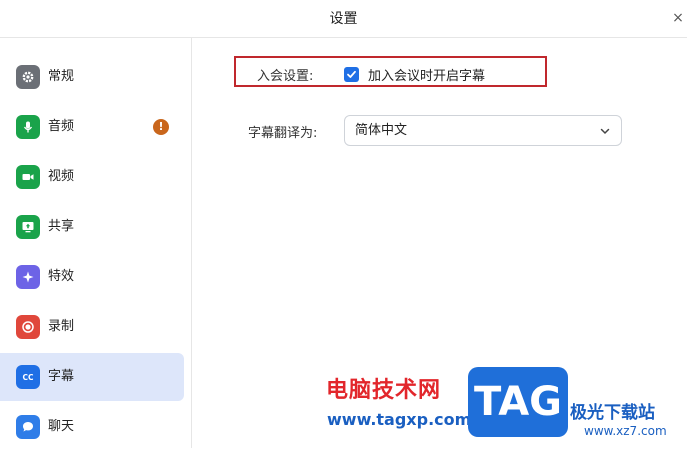  I want to click on sidebar-item-captions: CC 字幕, so click(92, 377).